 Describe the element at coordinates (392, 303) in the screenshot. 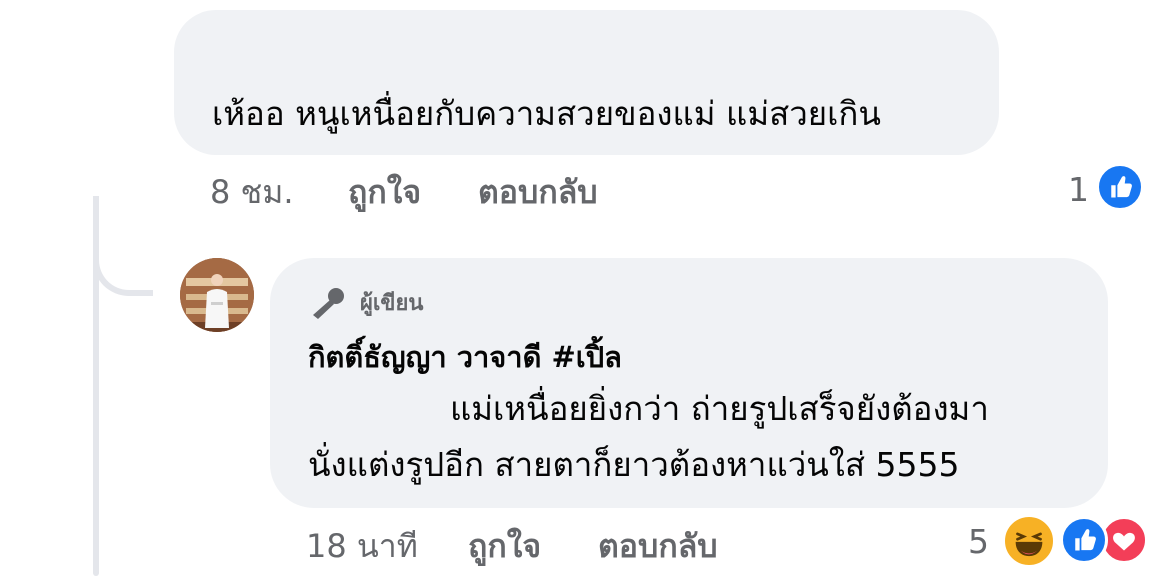

I see `badge-label: ผู้เขียน` at that location.